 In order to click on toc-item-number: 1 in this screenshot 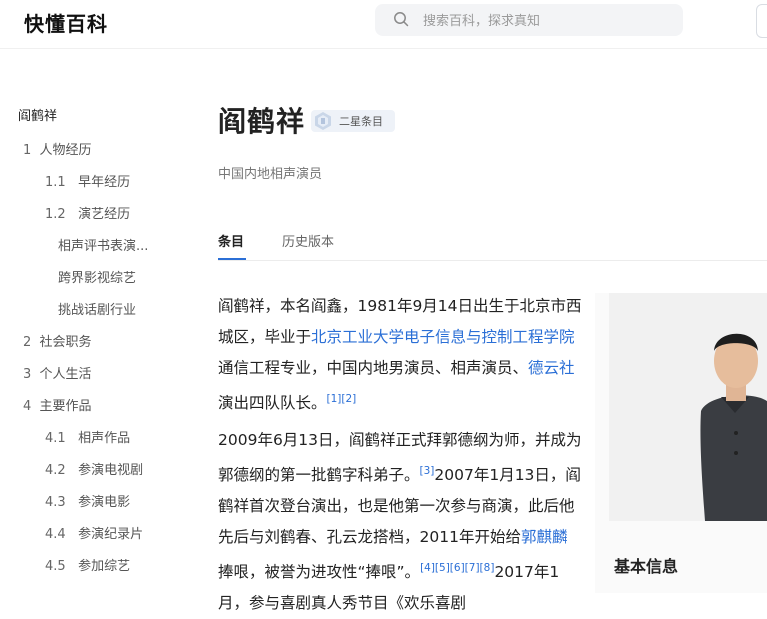, I will do `click(27, 150)`.